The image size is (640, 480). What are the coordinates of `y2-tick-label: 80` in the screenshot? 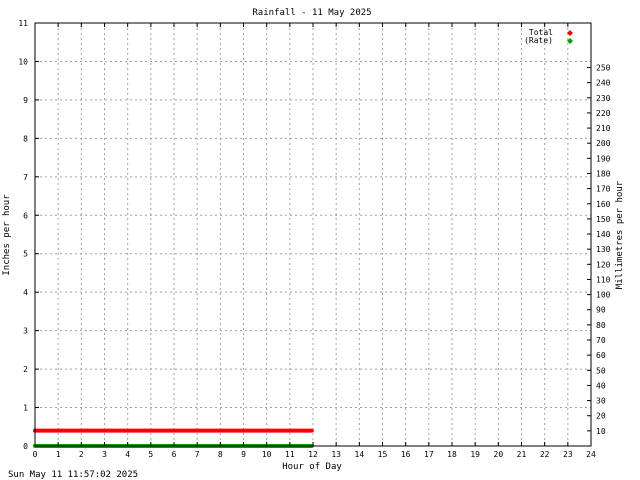 It's located at (601, 325).